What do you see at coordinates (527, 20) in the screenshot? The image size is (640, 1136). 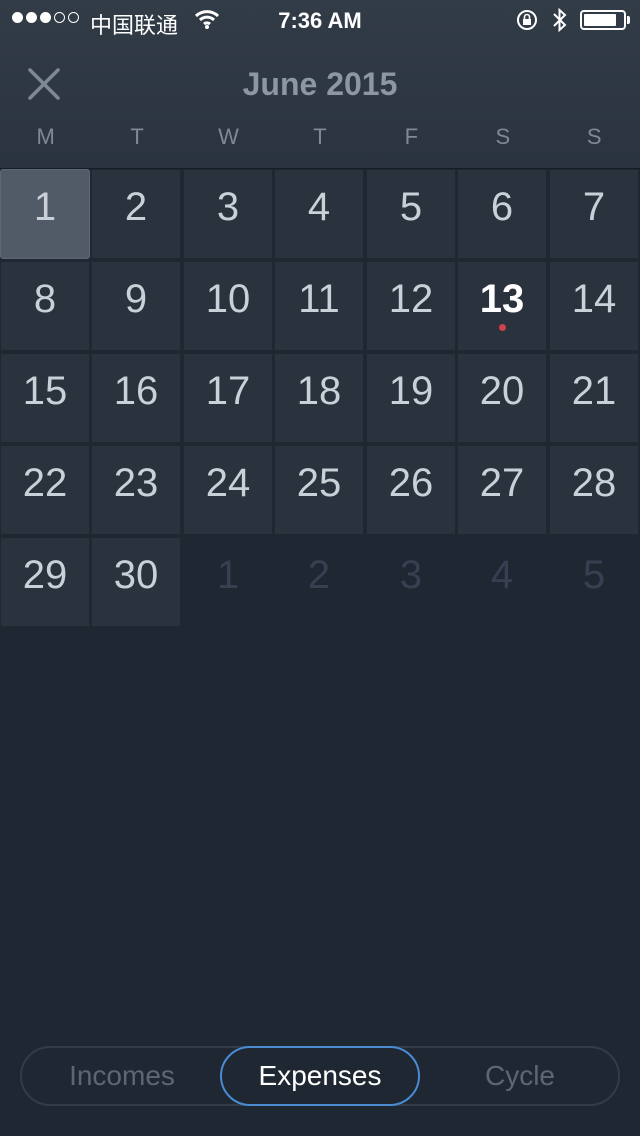 I see `rotation-lock-icon` at bounding box center [527, 20].